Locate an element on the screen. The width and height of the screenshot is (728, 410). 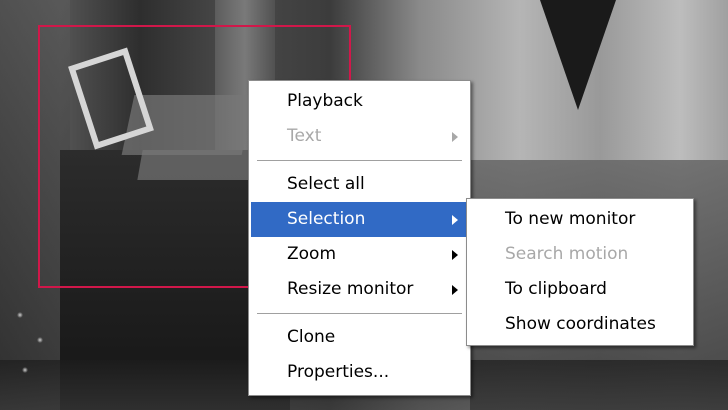
submenu-item-to-clipboard: To clipboard is located at coordinates (580, 289).